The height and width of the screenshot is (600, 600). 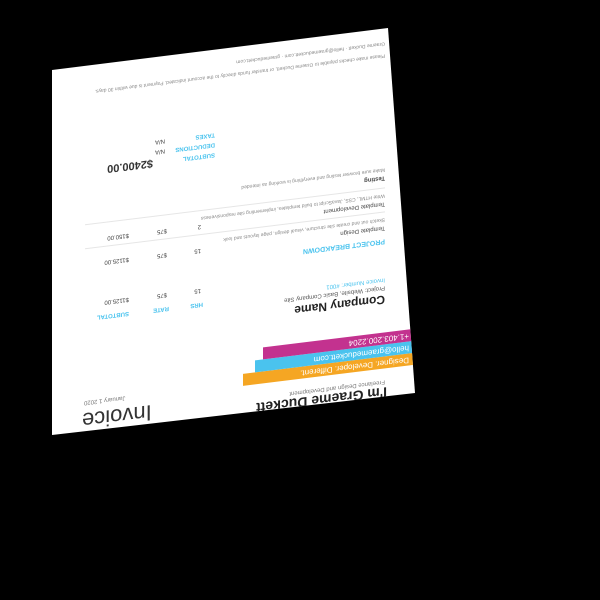 I want to click on line-item-hrs: 2, so click(x=199, y=226).